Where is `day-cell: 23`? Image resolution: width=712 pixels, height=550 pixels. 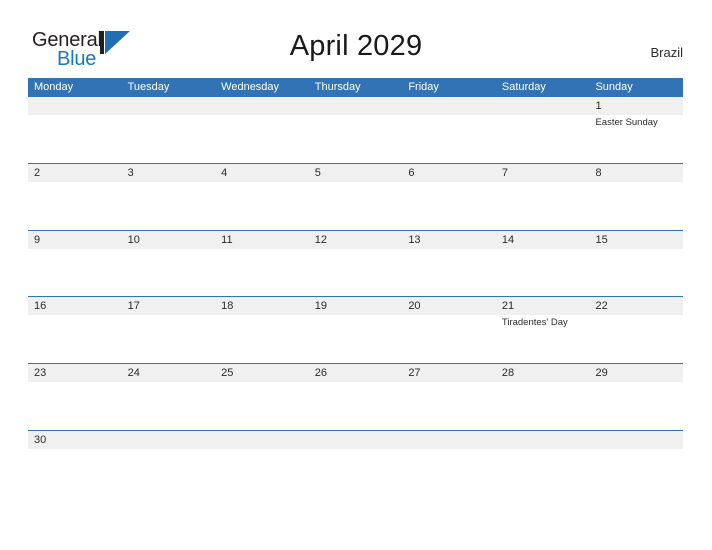 day-cell: 23 is located at coordinates (75, 397).